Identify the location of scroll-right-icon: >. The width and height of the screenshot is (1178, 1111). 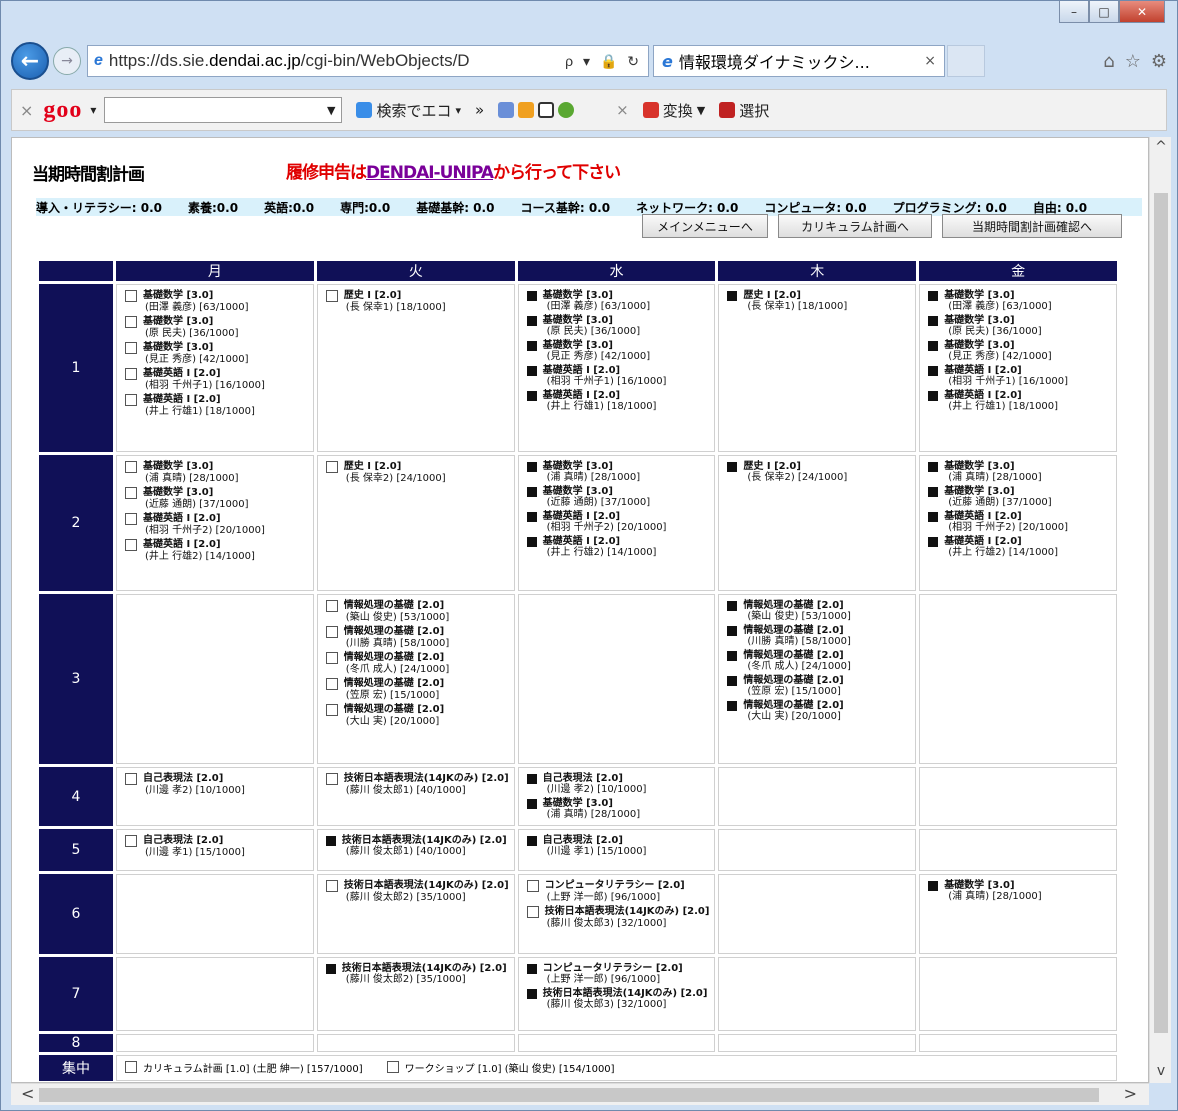
(1130, 1093).